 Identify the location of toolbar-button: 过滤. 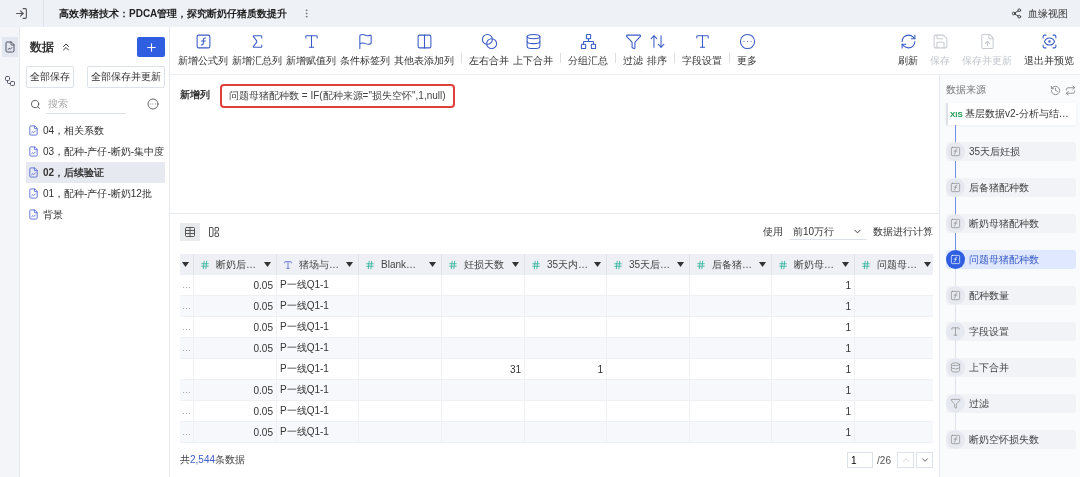
(633, 50).